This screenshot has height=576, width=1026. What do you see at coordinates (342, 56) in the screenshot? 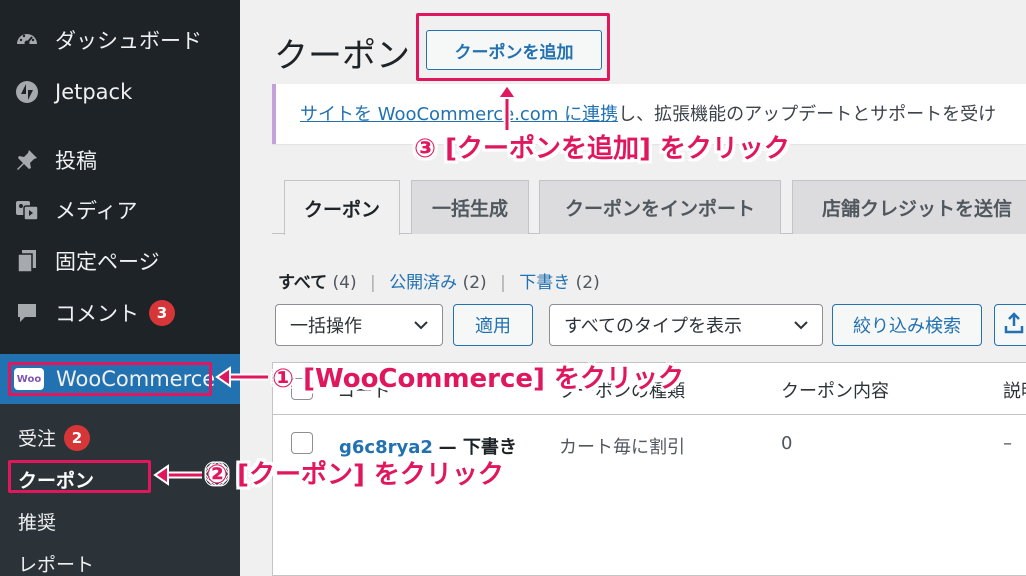
I see `page-title: クーポン` at bounding box center [342, 56].